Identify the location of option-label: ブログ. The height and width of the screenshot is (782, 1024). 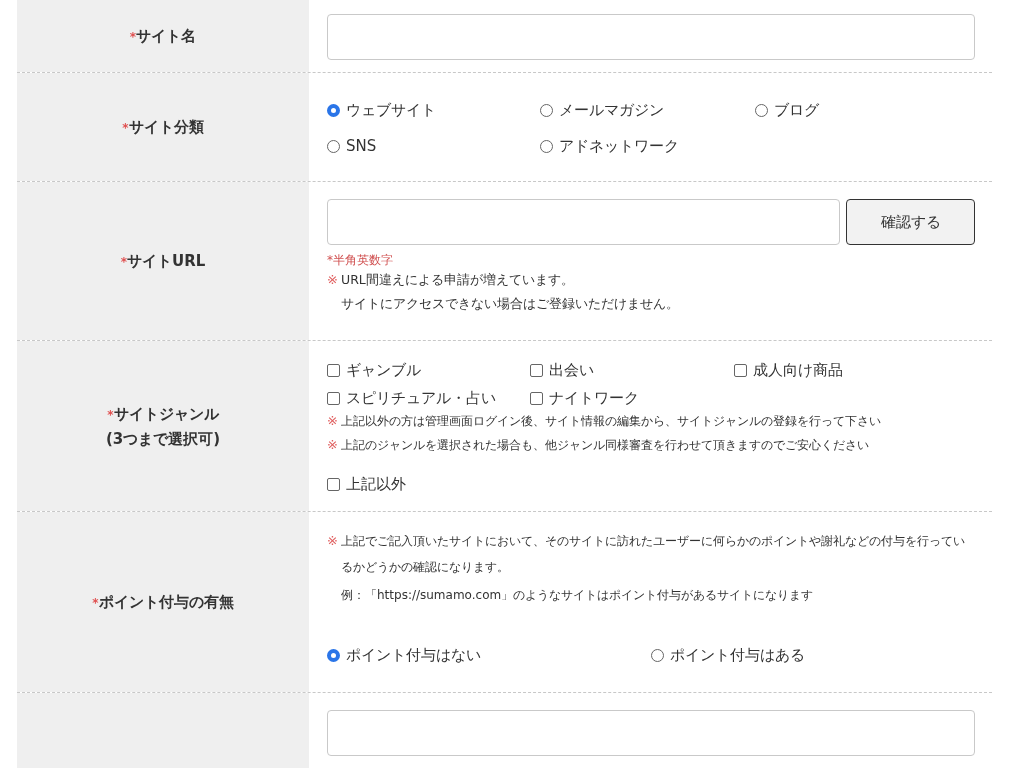
(796, 110).